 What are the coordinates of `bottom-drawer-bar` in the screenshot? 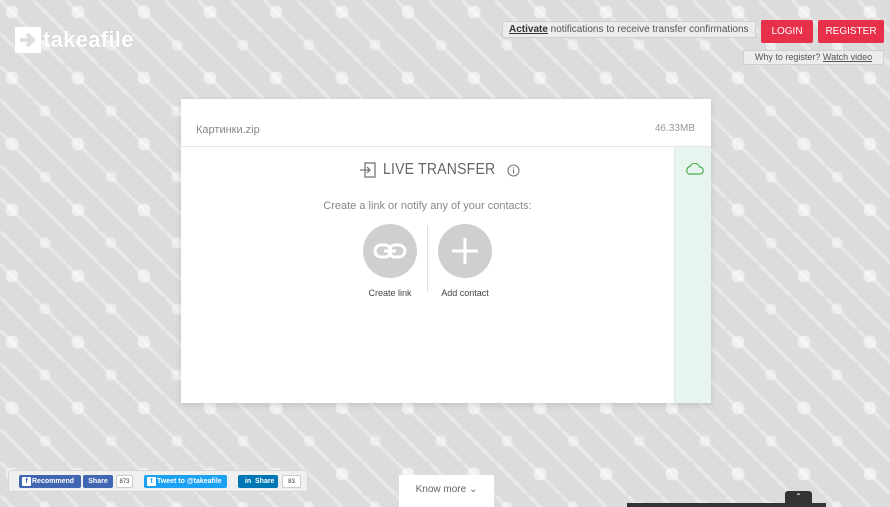 It's located at (726, 505).